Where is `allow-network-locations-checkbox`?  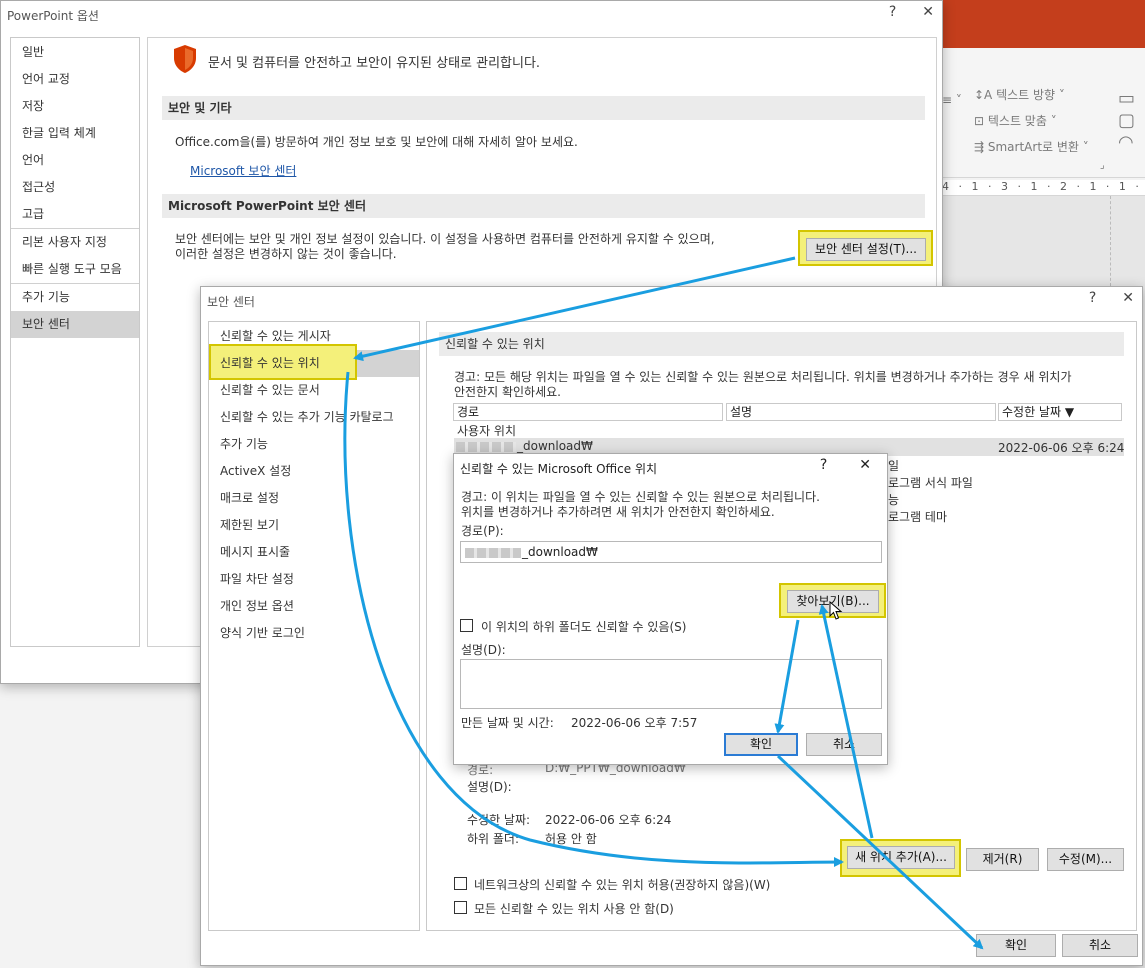 allow-network-locations-checkbox is located at coordinates (460, 883).